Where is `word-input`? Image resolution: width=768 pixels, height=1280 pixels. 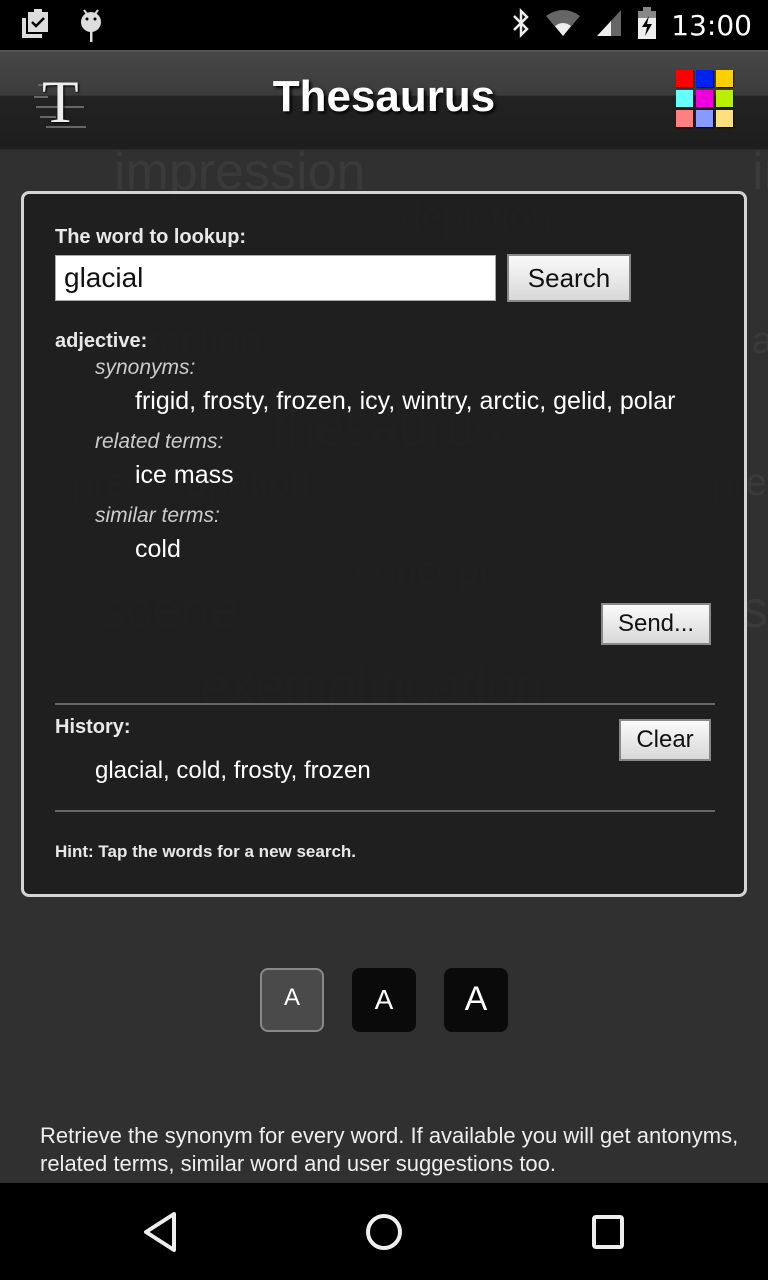 word-input is located at coordinates (275, 278).